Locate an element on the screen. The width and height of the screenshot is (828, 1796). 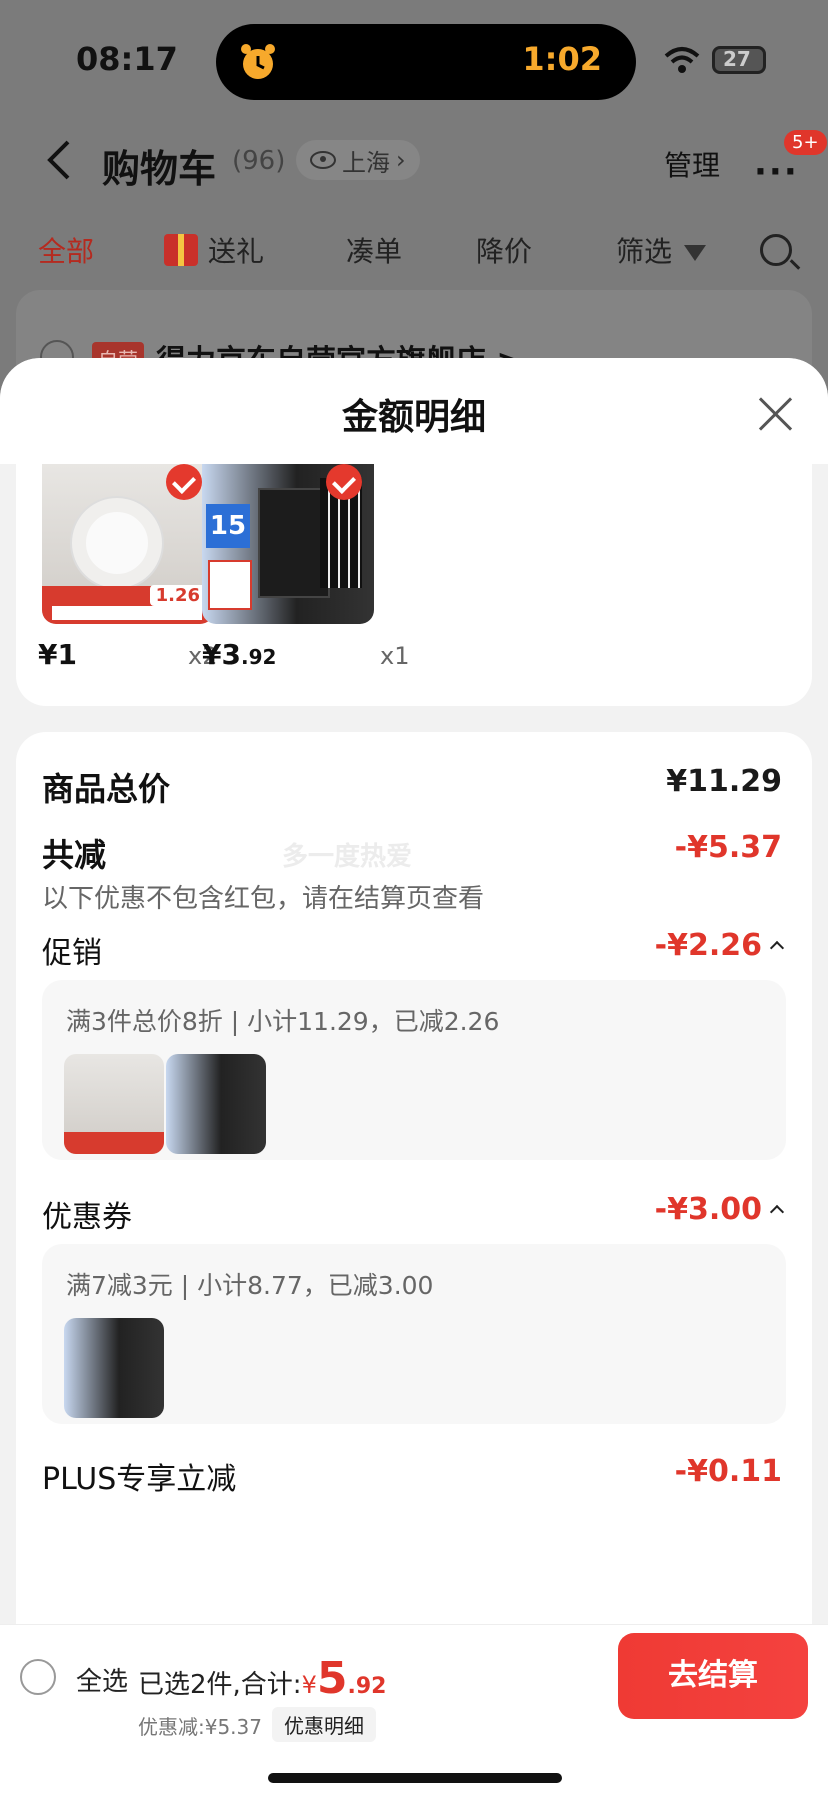
summary-int: 5 is located at coordinates (332, 1678).